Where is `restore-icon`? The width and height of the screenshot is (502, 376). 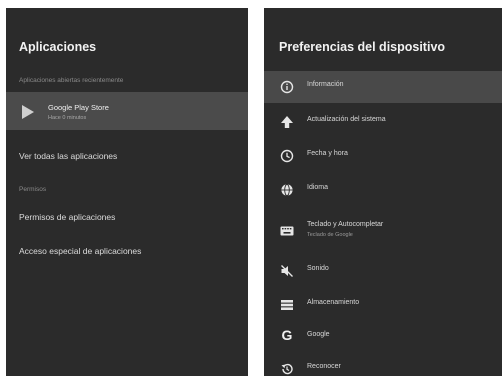
restore-icon is located at coordinates (287, 369).